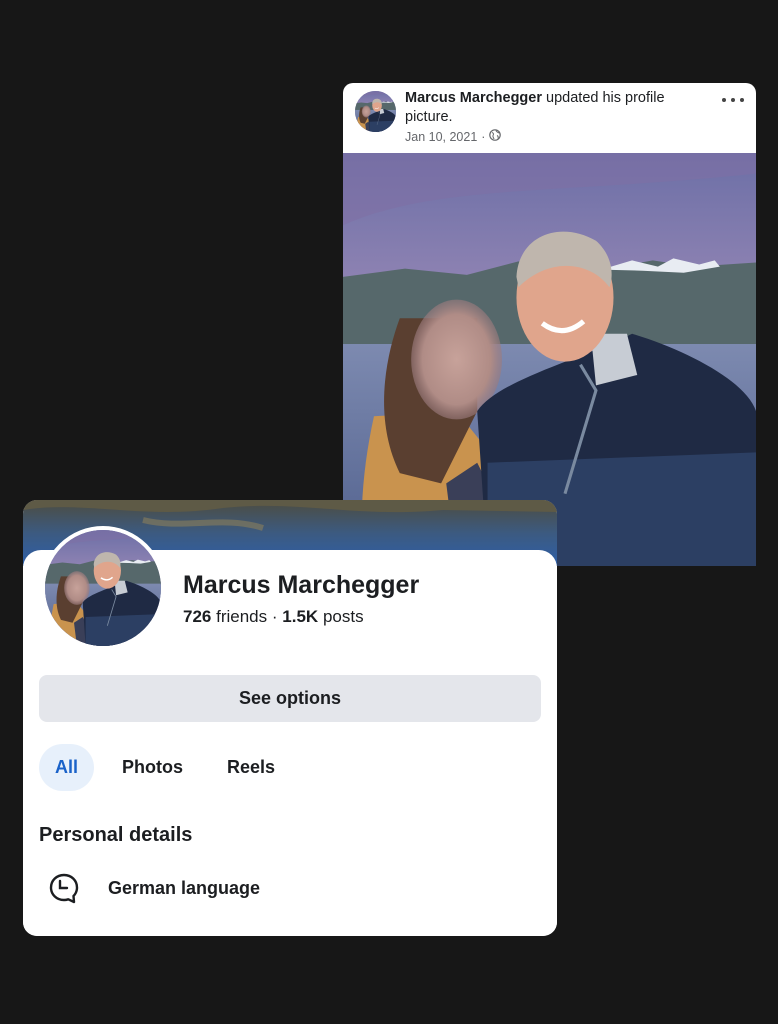 This screenshot has width=778, height=1024. I want to click on tab-photos: Photos, so click(152, 767).